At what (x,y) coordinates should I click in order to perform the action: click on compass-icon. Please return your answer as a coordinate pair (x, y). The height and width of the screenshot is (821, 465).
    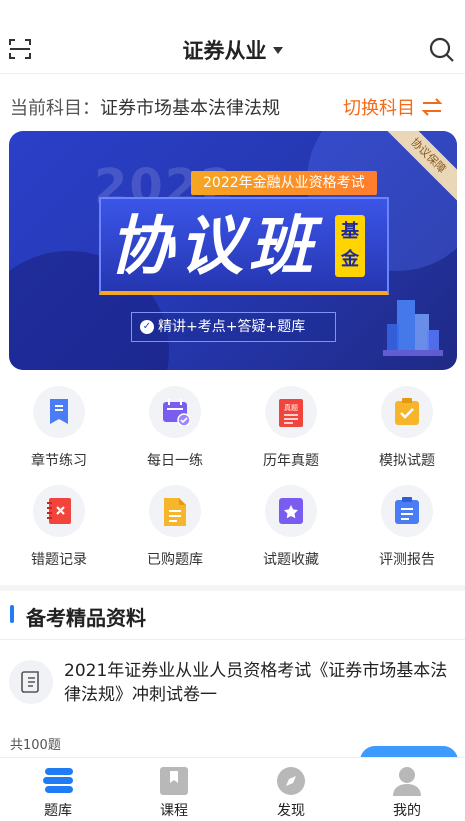
    Looking at the image, I should click on (291, 781).